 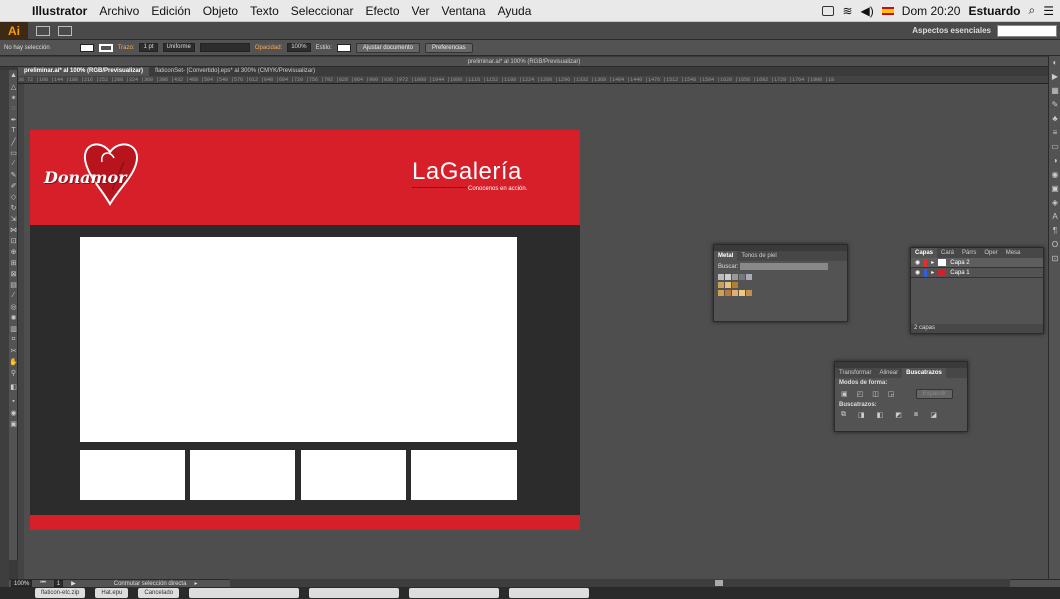 I want to click on magic-wand-tool-icon: ✶, so click(x=13, y=97).